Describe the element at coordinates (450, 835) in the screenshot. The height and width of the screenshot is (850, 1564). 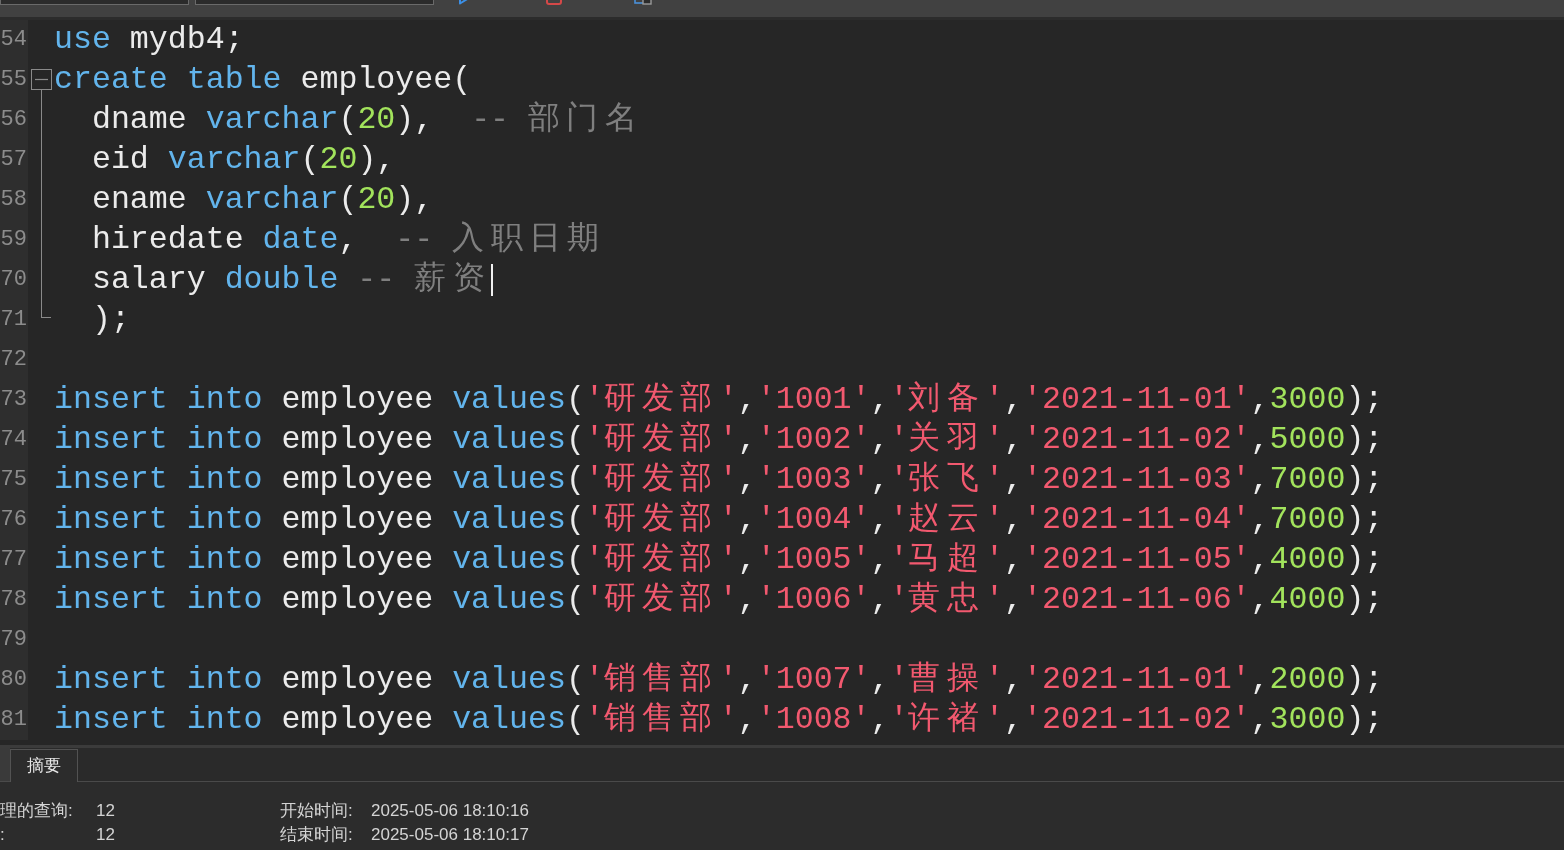
I see `time-value: 2025-05-06 18:10:17` at that location.